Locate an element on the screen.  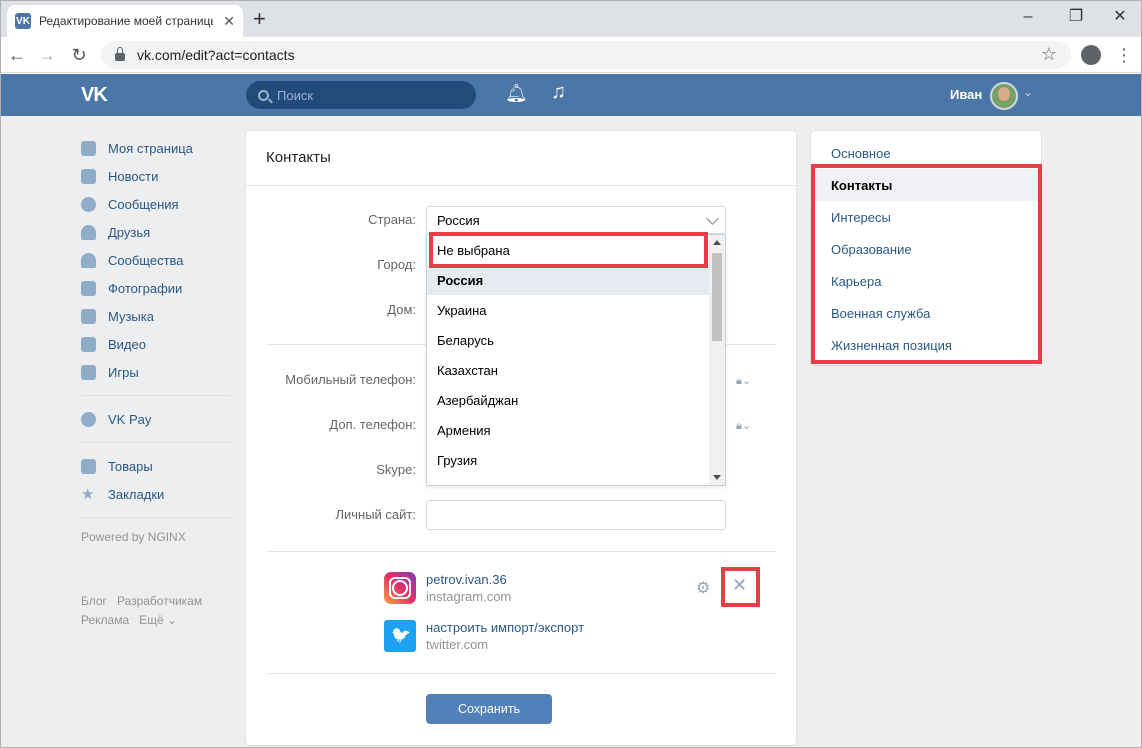
sidebar-item-vkpay: VK Pay is located at coordinates (156, 419).